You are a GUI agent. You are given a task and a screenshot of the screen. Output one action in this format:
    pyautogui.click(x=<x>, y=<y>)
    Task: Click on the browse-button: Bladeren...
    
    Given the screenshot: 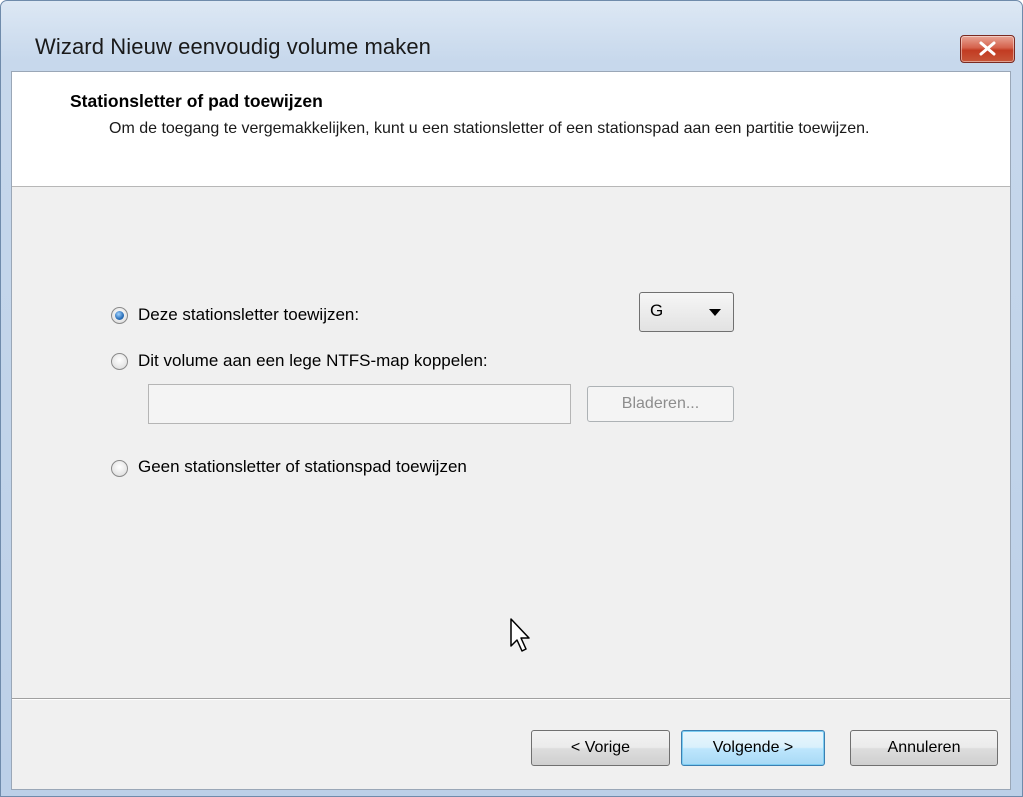 What is the action you would take?
    pyautogui.click(x=660, y=404)
    